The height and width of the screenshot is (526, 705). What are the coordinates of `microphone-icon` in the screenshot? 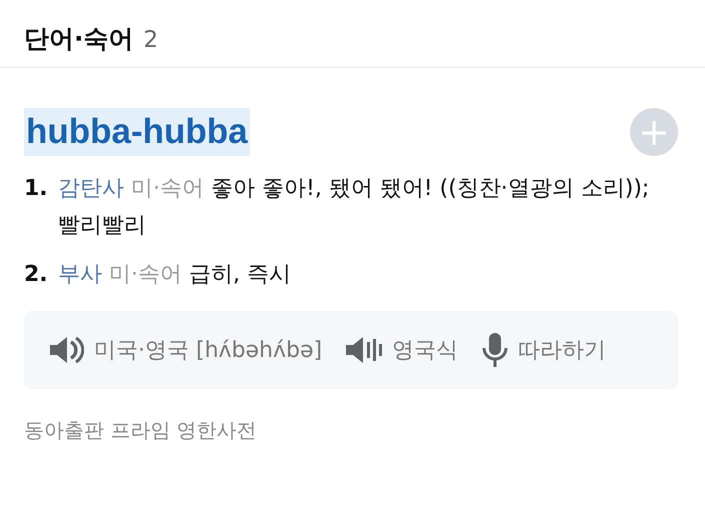 It's located at (495, 350).